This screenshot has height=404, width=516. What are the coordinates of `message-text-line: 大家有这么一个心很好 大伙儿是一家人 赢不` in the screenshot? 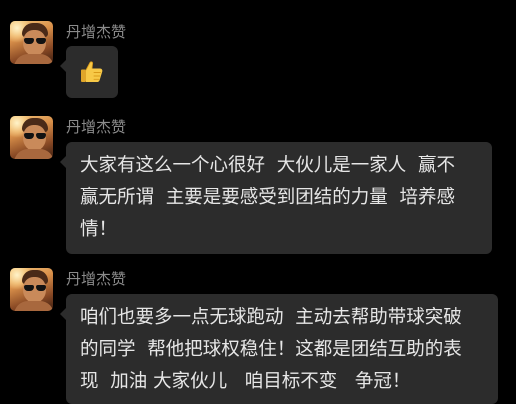 It's located at (268, 165).